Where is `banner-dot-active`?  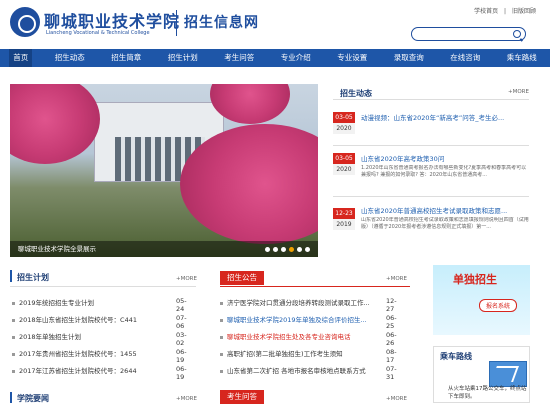 banner-dot-active is located at coordinates (291, 249).